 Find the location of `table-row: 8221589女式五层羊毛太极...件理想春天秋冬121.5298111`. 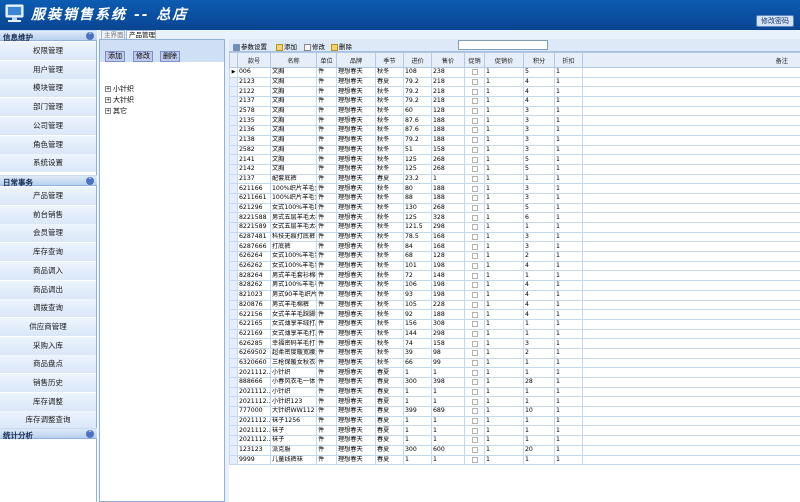

table-row: 8221589女式五层羊毛太极...件理想春天秋冬121.5298111 is located at coordinates (514, 227).